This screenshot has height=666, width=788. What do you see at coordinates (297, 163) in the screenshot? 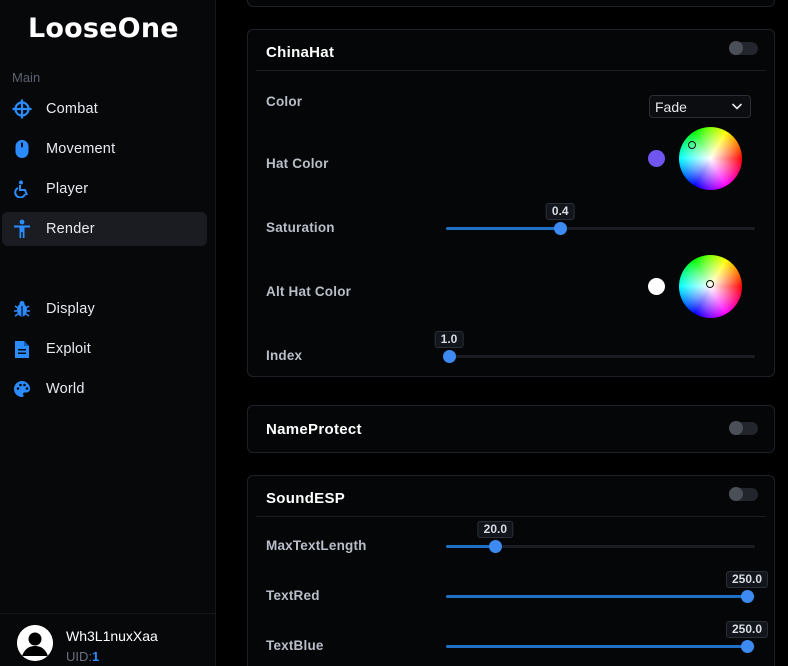
I see `hat-color-label: Hat Color` at bounding box center [297, 163].